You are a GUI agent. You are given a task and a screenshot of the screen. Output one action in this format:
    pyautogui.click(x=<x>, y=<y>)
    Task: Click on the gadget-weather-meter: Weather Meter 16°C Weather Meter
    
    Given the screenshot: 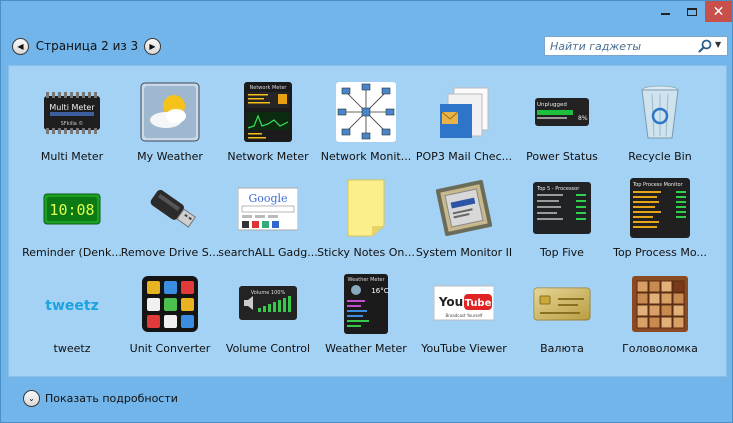 What is the action you would take?
    pyautogui.click(x=366, y=314)
    